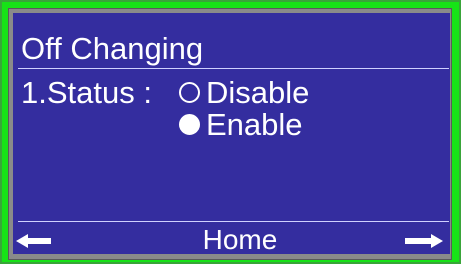  I want to click on page-title: Off Changing, so click(112, 48).